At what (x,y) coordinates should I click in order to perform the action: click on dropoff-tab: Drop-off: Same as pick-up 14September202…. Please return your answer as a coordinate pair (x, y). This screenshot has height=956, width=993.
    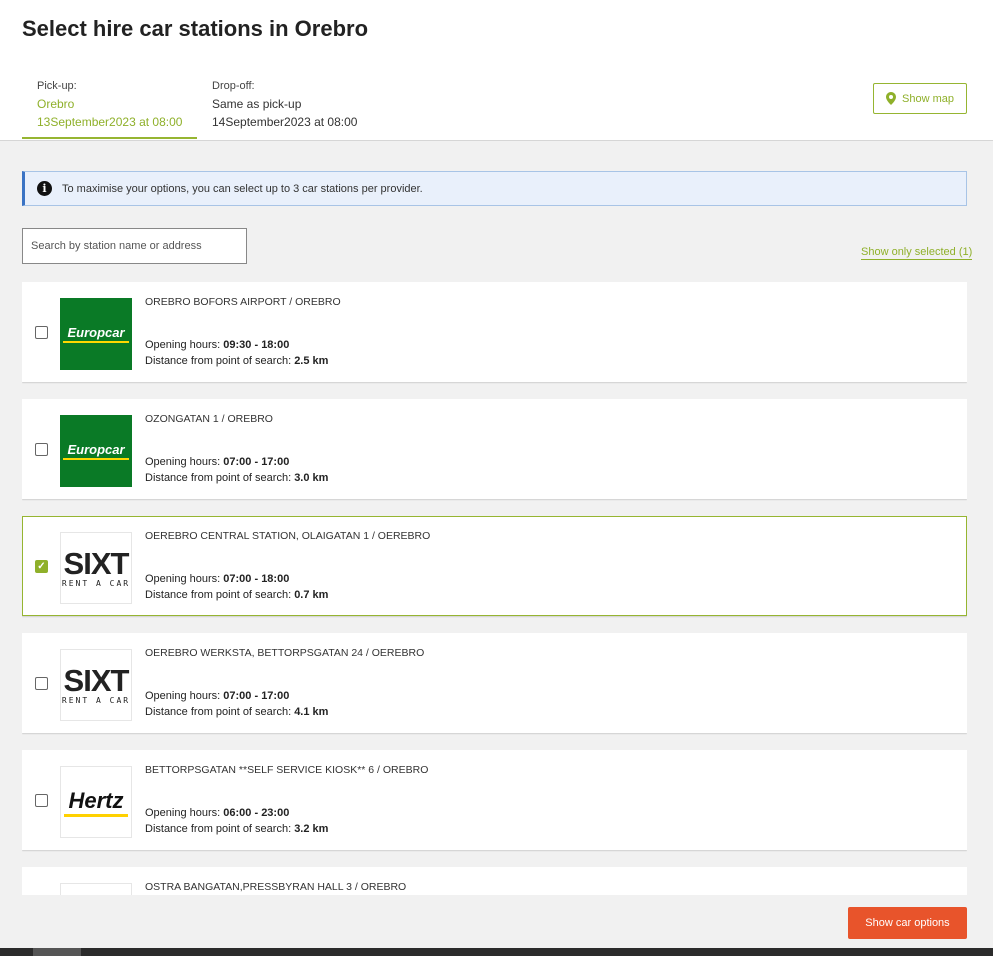
    Looking at the image, I should click on (284, 104).